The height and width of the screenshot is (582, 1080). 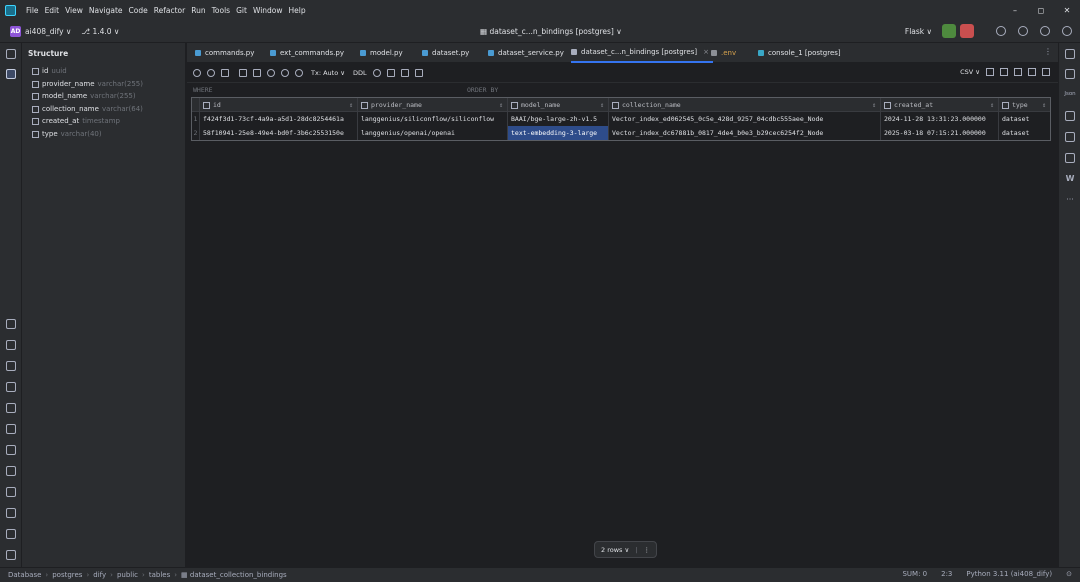 I want to click on column-header-collection-name: collection_name ⇕, so click(x=745, y=105).